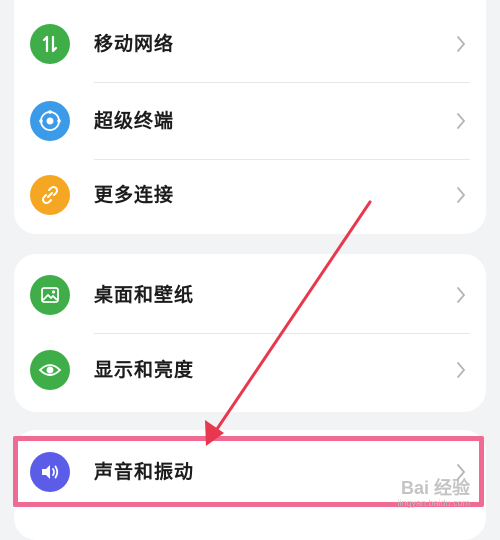 This screenshot has height=540, width=500. I want to click on display-brightness-row: 显示和亮度, so click(250, 370).